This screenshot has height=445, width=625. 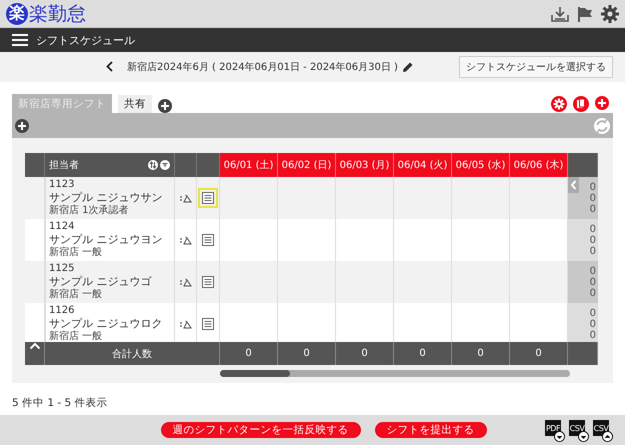 I want to click on action-button: 週のシフトパターンを一括反映する, so click(x=260, y=430).